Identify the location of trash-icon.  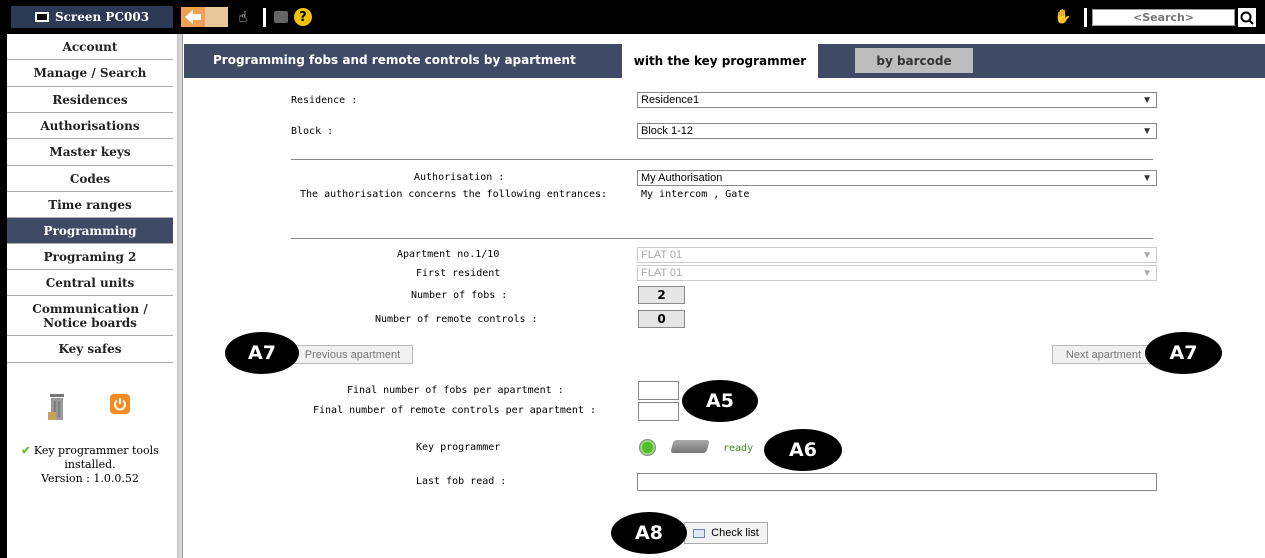
(57, 406).